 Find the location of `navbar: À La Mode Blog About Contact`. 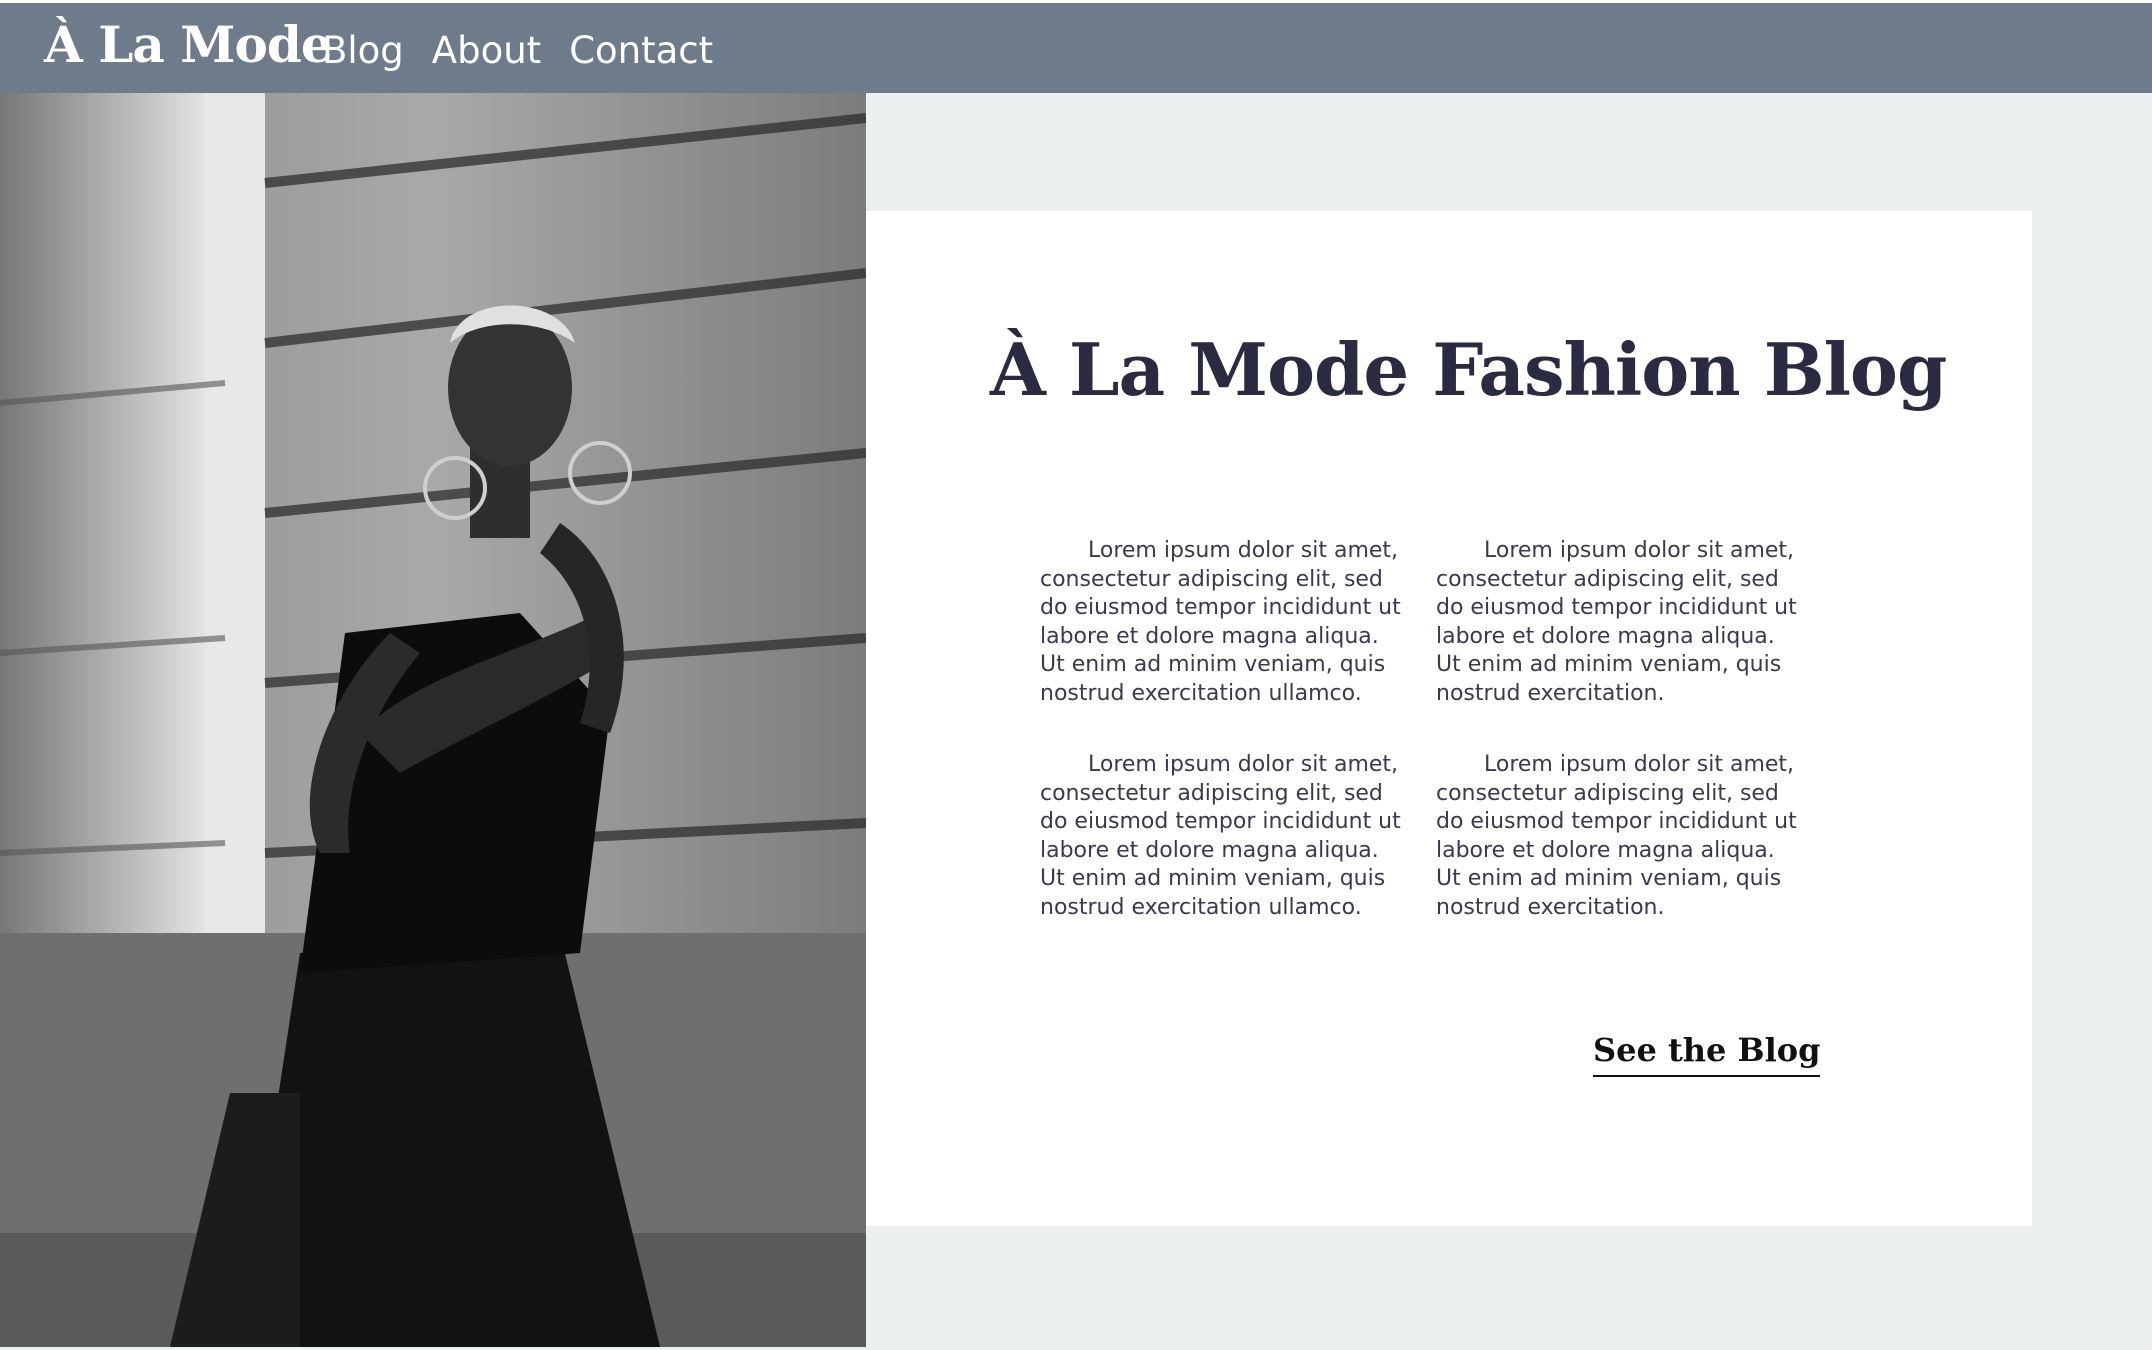

navbar: À La Mode Blog About Contact is located at coordinates (1076, 48).